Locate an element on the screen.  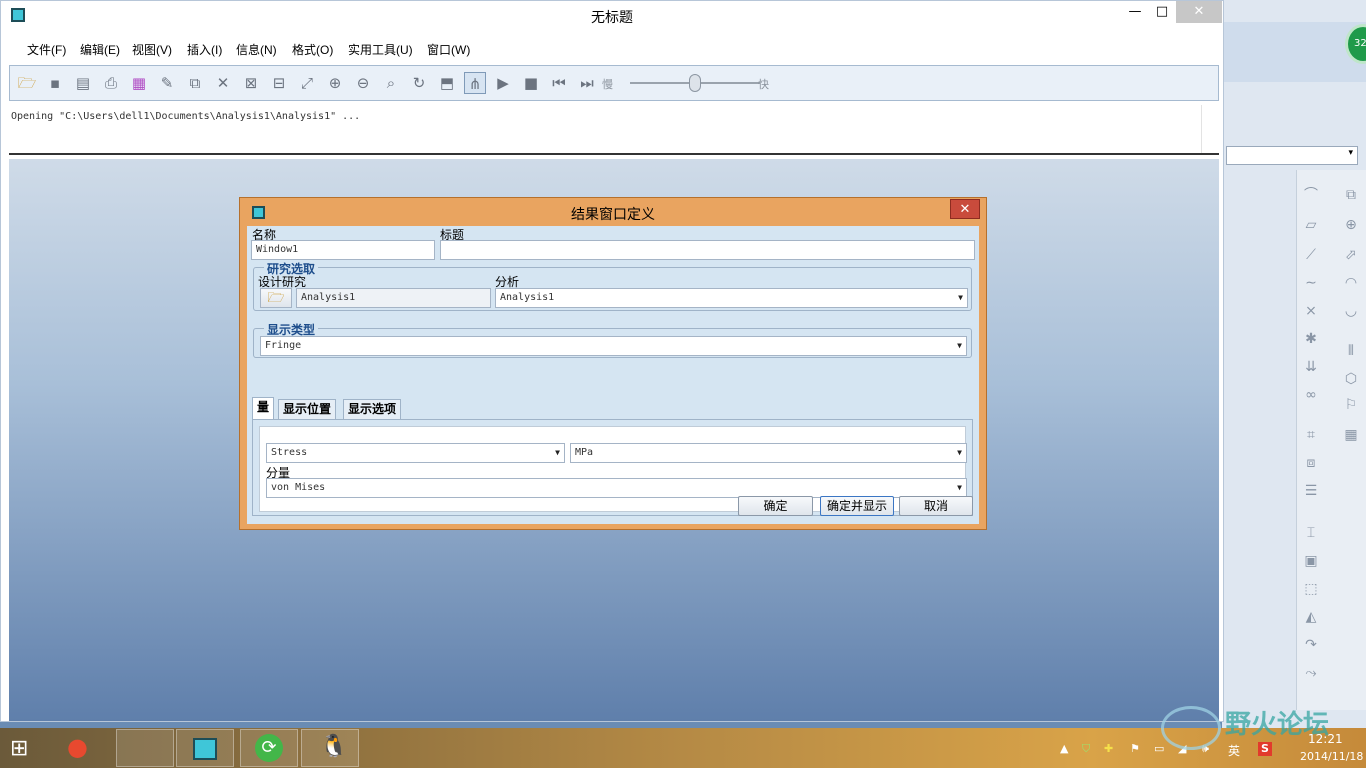
zoom-in-icon: ⊕ is located at coordinates (335, 83).